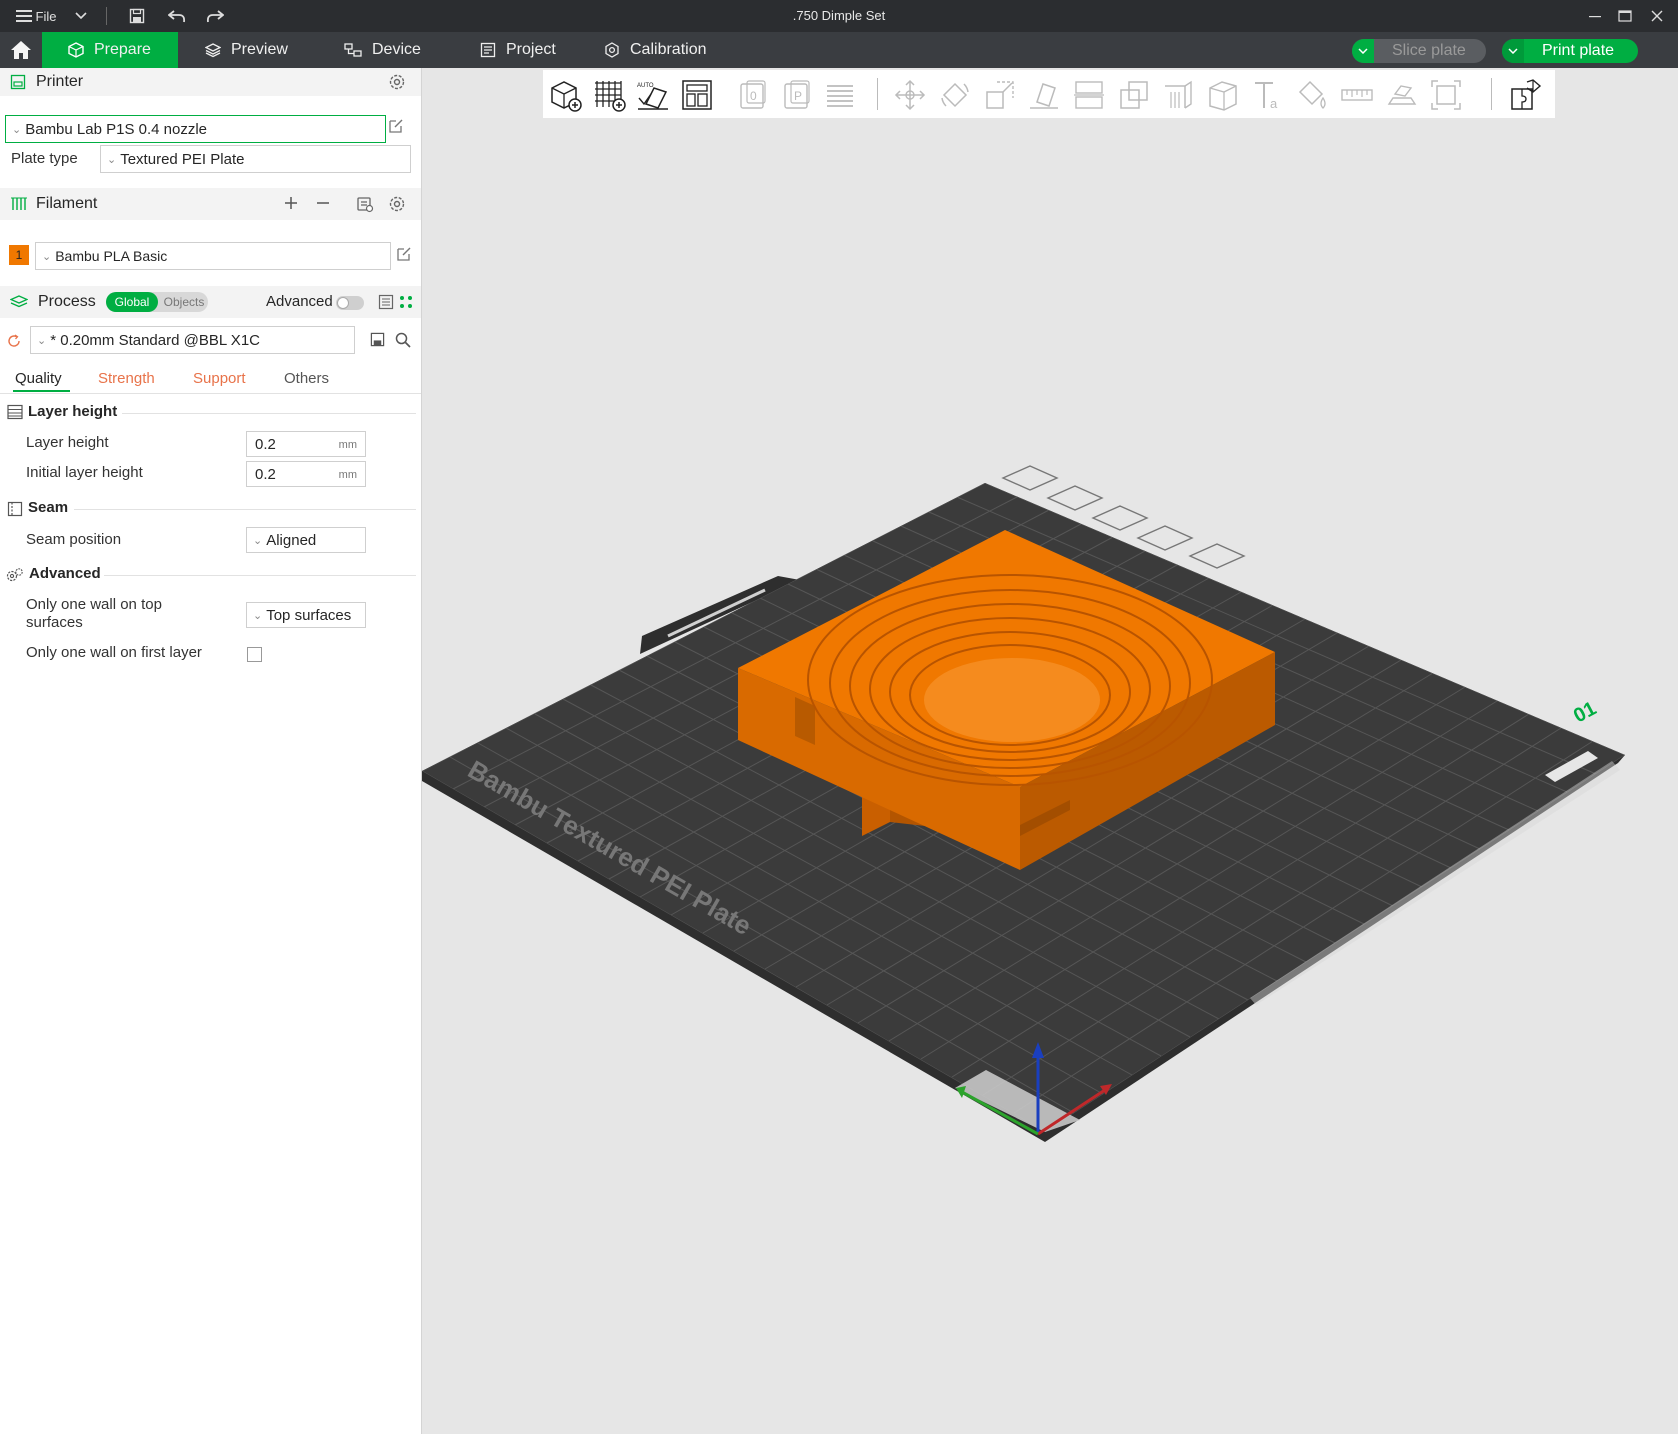 Image resolution: width=1678 pixels, height=1434 pixels. I want to click on move-icon, so click(910, 95).